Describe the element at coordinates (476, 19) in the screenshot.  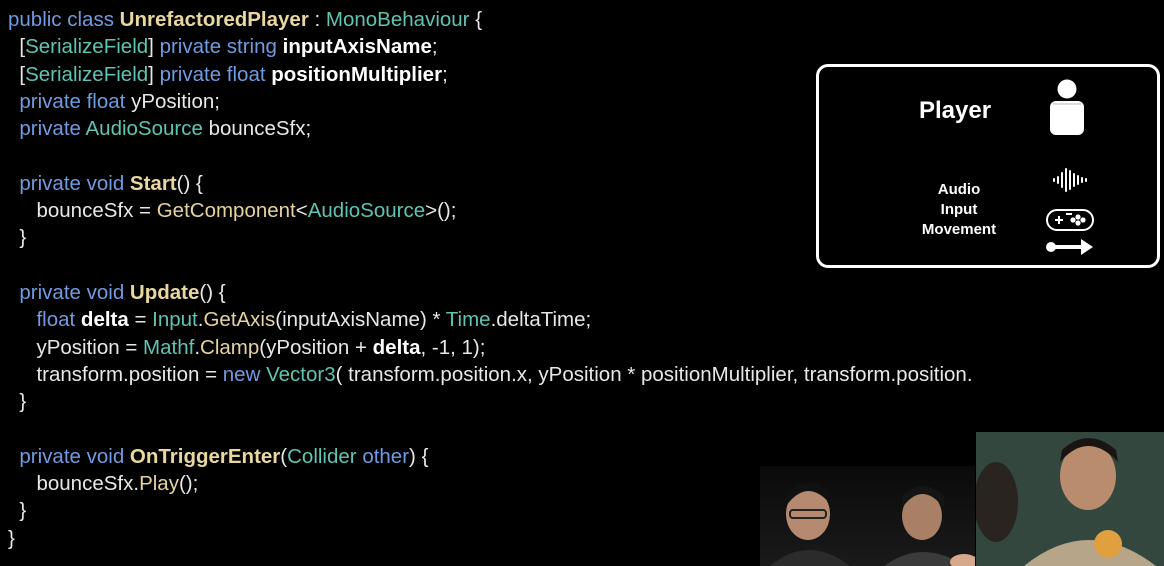
I see `code-token: {` at that location.